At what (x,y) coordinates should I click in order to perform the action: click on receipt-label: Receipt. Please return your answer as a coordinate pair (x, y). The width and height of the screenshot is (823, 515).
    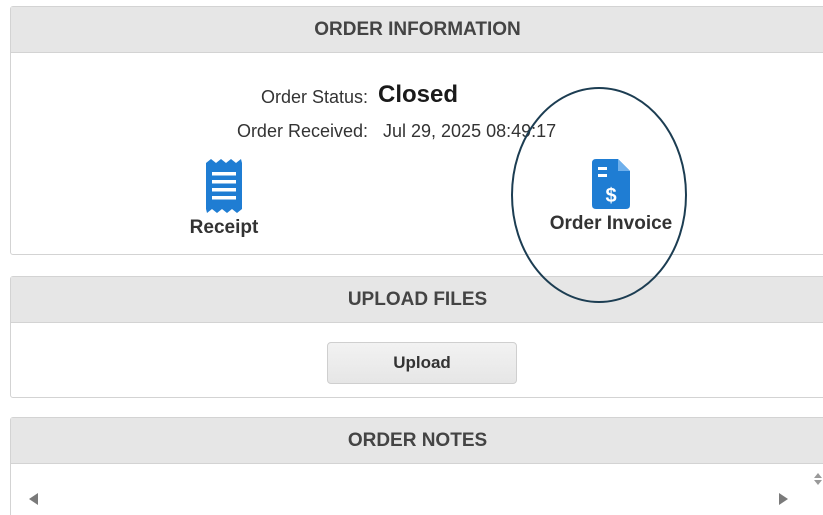
    Looking at the image, I should click on (224, 227).